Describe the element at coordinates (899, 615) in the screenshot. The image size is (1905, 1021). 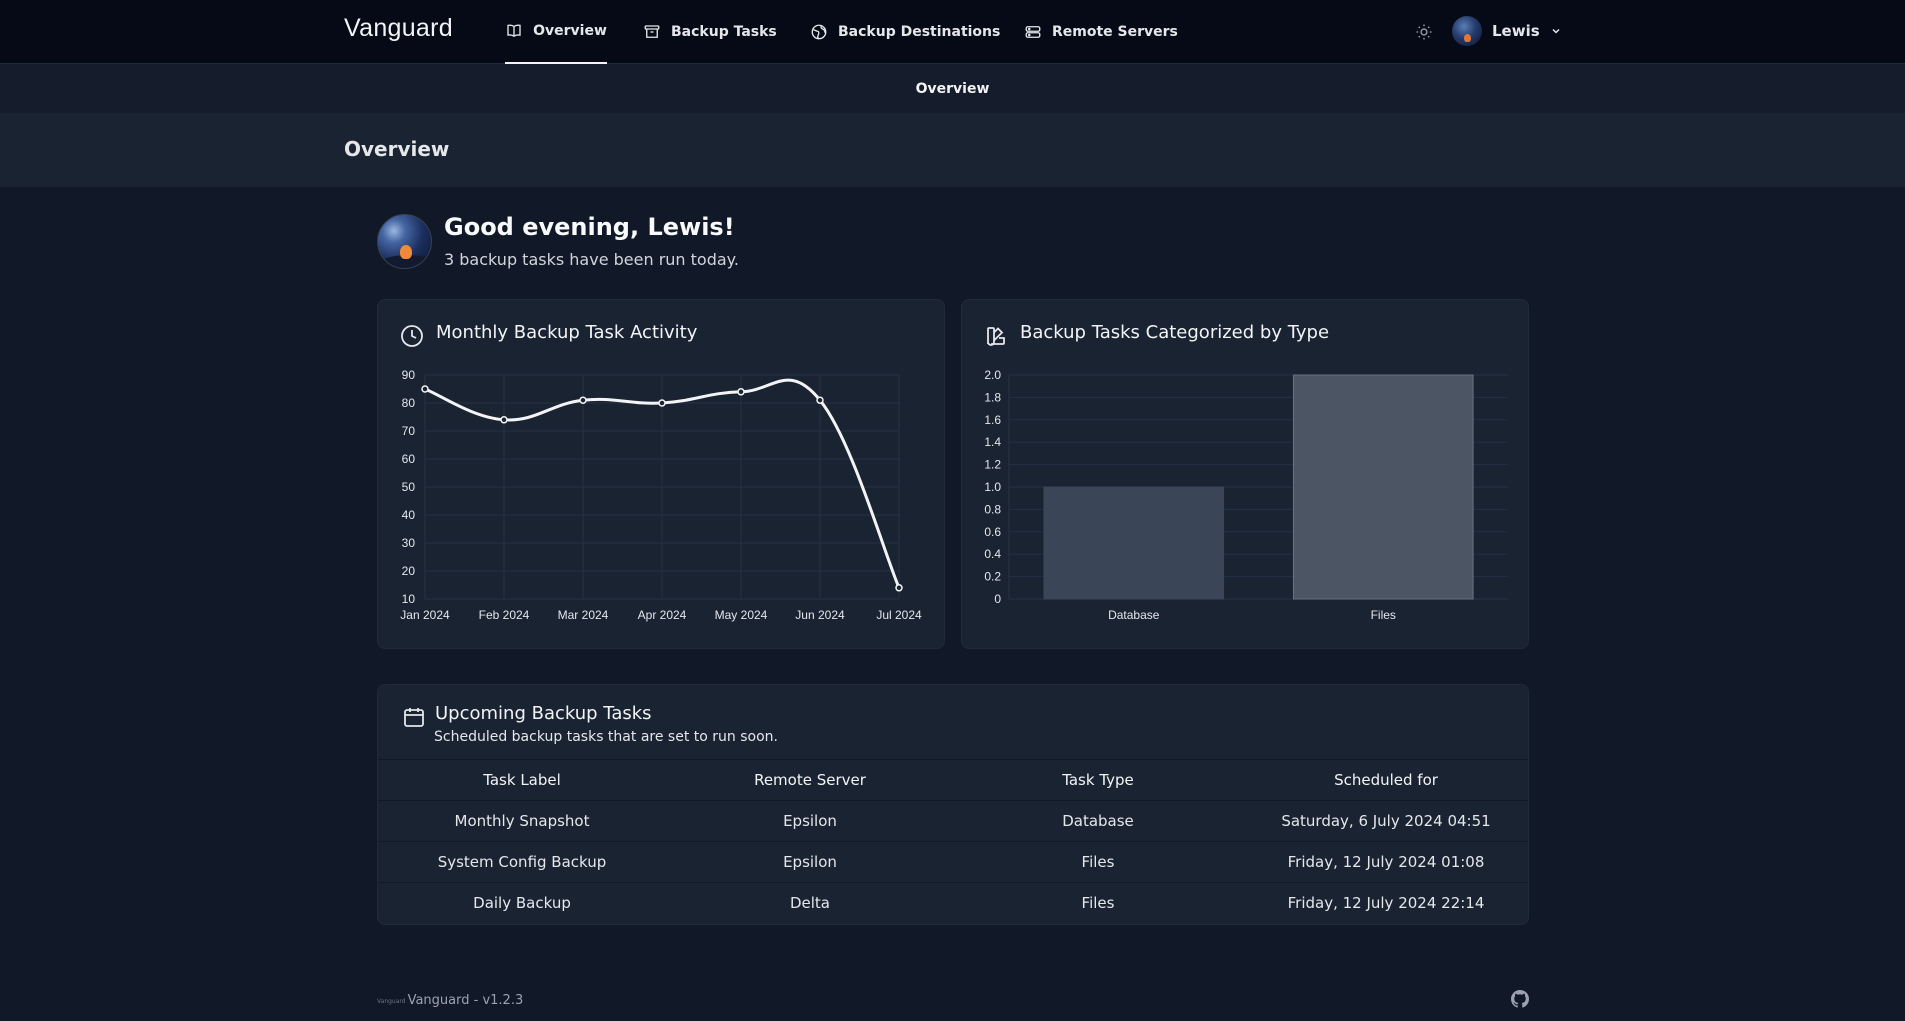
I see `x-tick-label: Jul 2024` at that location.